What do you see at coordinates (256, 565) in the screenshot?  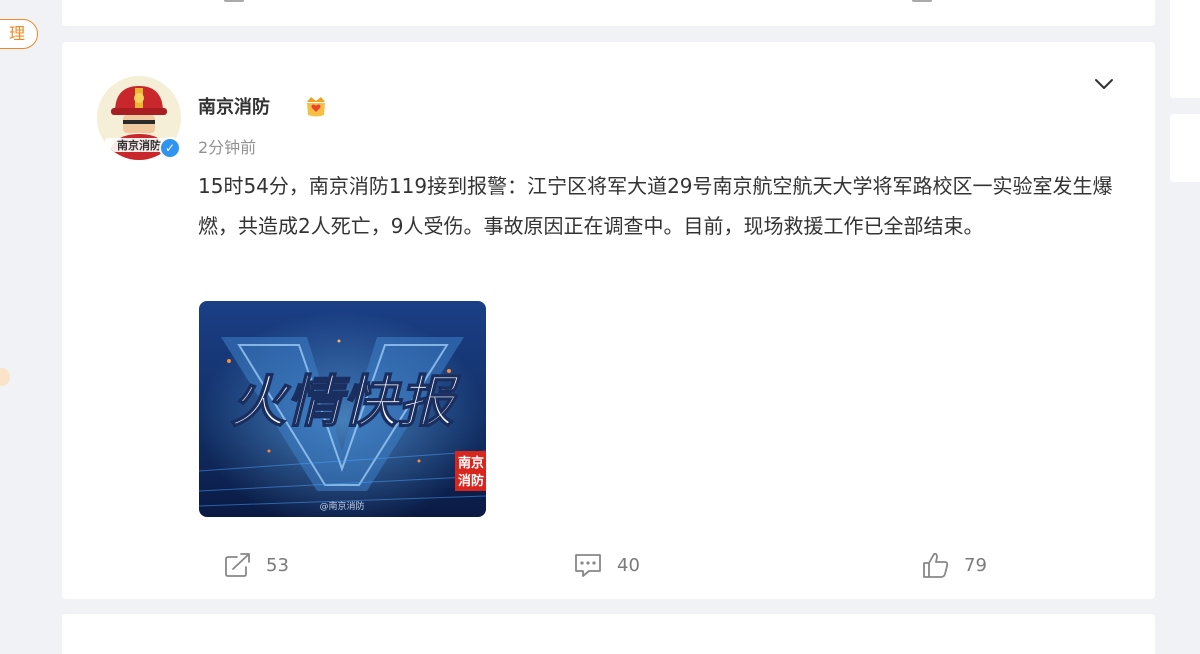 I see `share-button: 53` at bounding box center [256, 565].